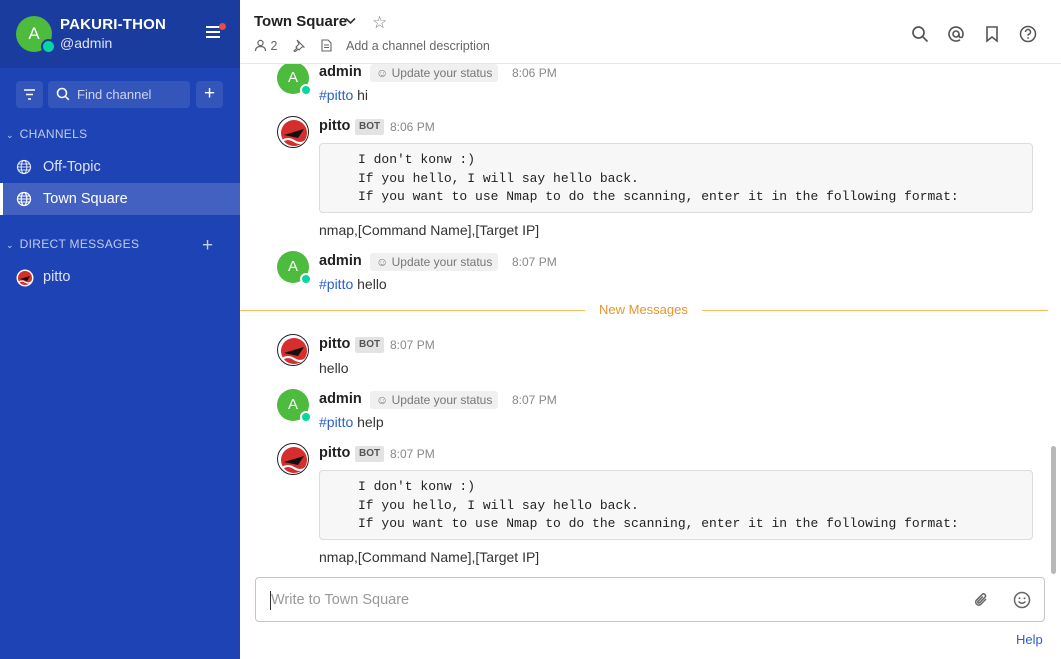 This screenshot has width=1061, height=659. What do you see at coordinates (300, 21) in the screenshot?
I see `channel-name: Town Square` at bounding box center [300, 21].